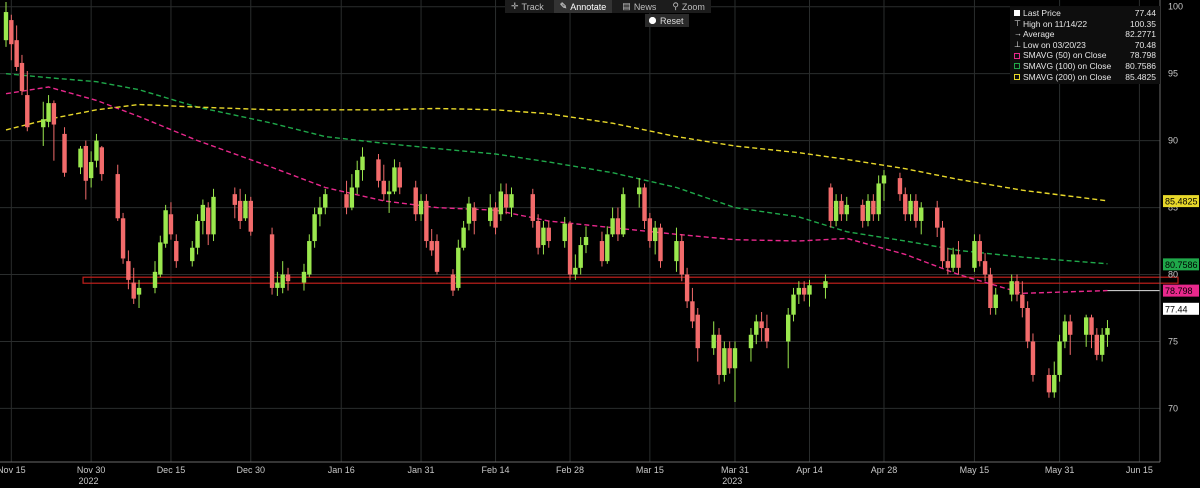 This screenshot has height=488, width=1200. What do you see at coordinates (650, 470) in the screenshot?
I see `x-tick-label: Mar 15` at bounding box center [650, 470].